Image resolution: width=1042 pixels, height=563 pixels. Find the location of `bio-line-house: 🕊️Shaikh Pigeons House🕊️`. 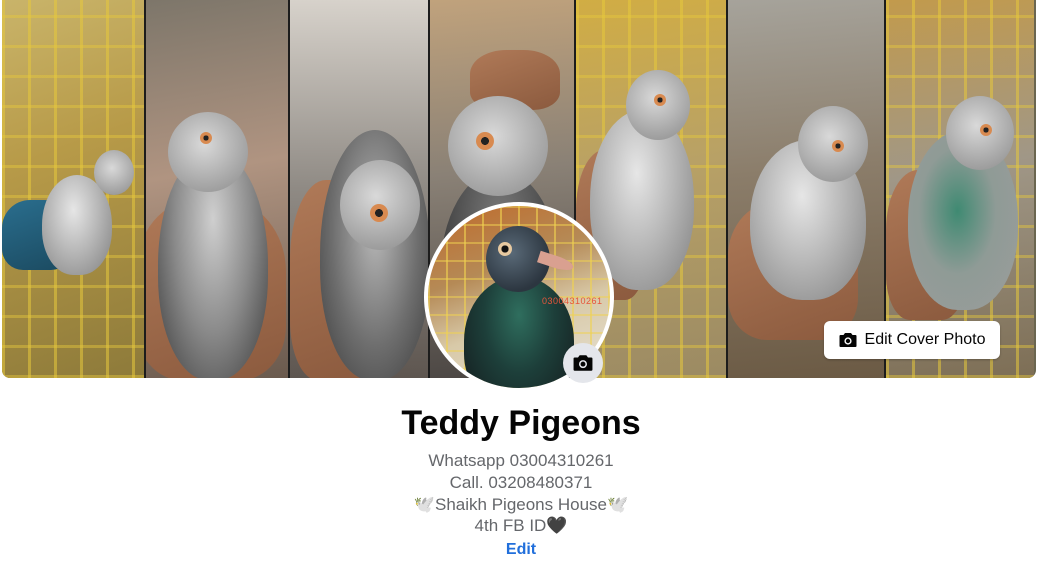

bio-line-house: 🕊️Shaikh Pigeons House🕊️ is located at coordinates (521, 504).